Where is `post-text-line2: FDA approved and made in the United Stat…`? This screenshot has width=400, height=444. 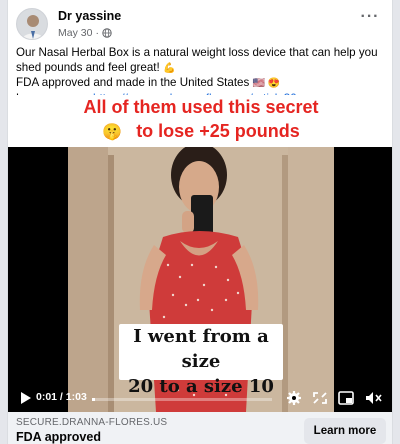 post-text-line2: FDA approved and made in the United Stat… is located at coordinates (148, 82).